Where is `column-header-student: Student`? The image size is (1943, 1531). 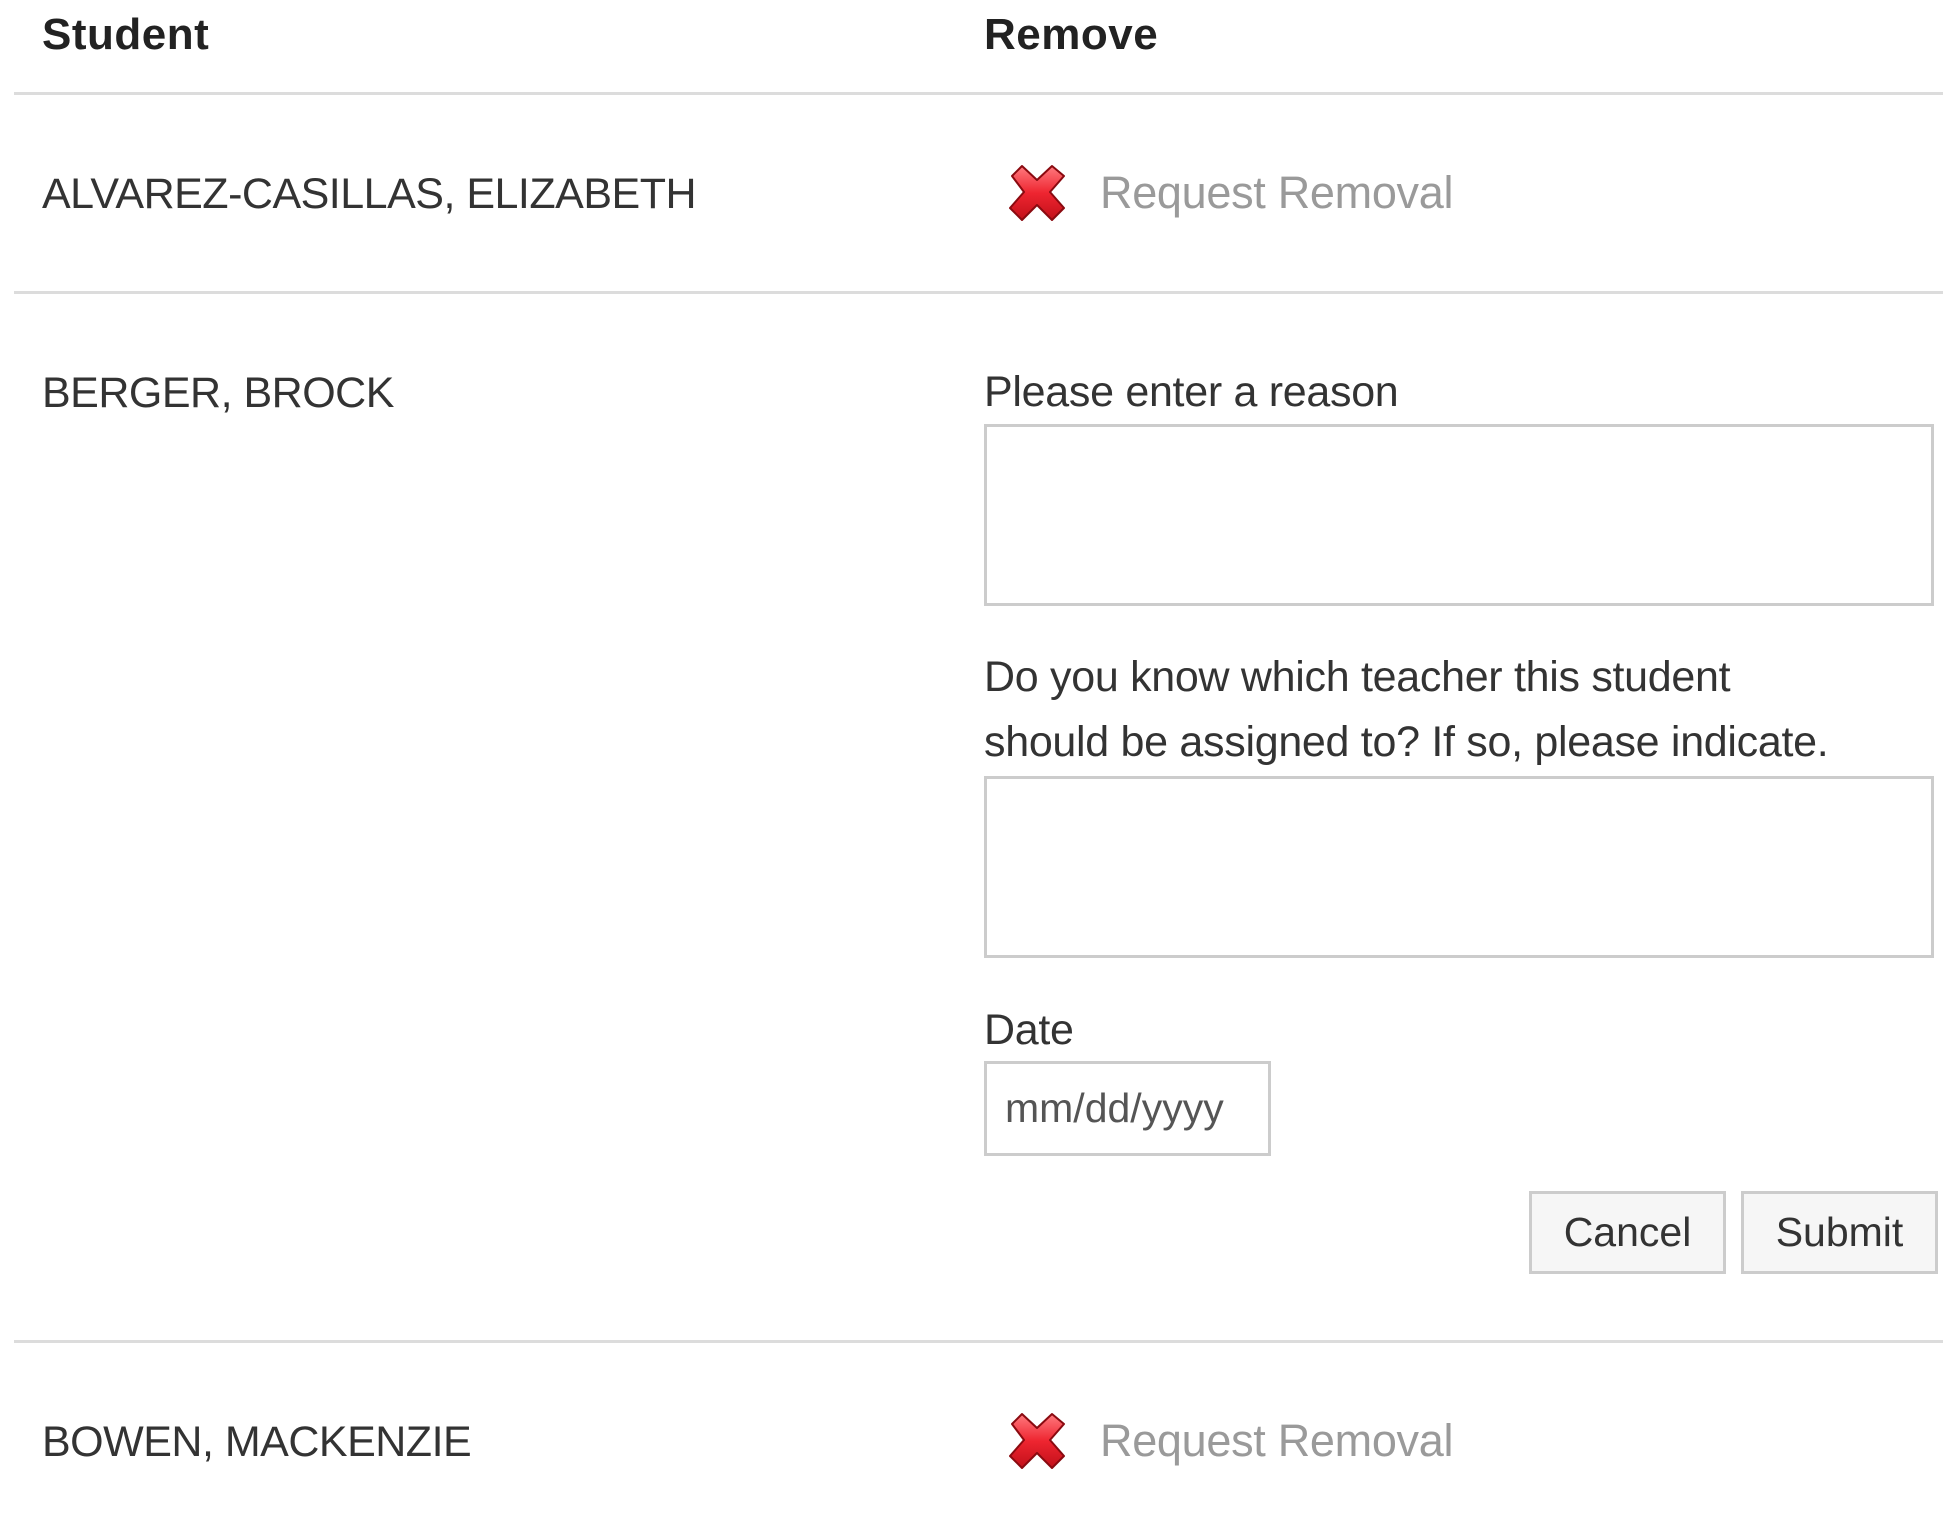
column-header-student: Student is located at coordinates (126, 34).